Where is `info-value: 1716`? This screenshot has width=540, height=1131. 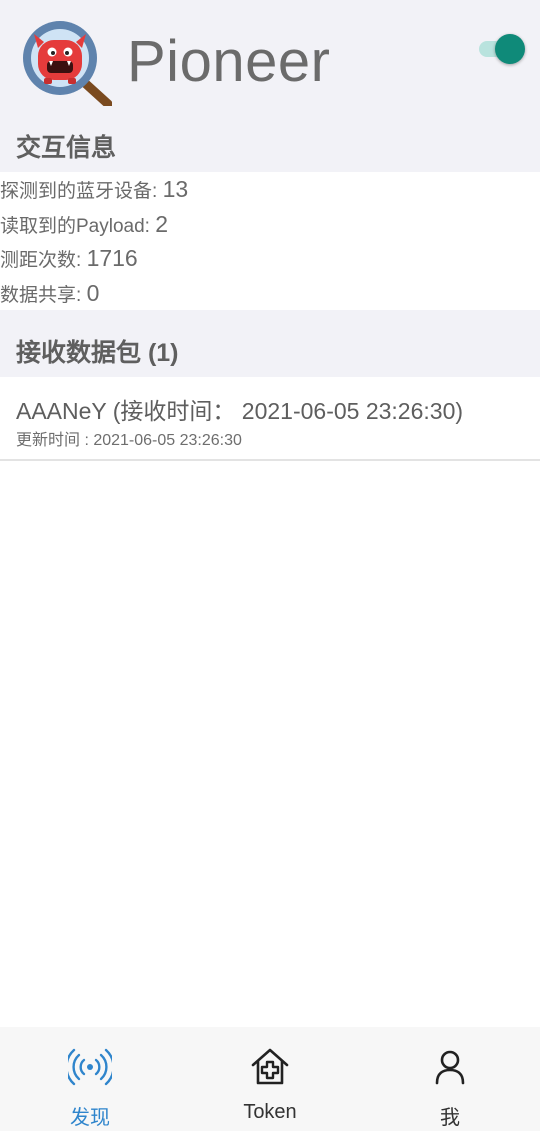
info-value: 1716 is located at coordinates (112, 258).